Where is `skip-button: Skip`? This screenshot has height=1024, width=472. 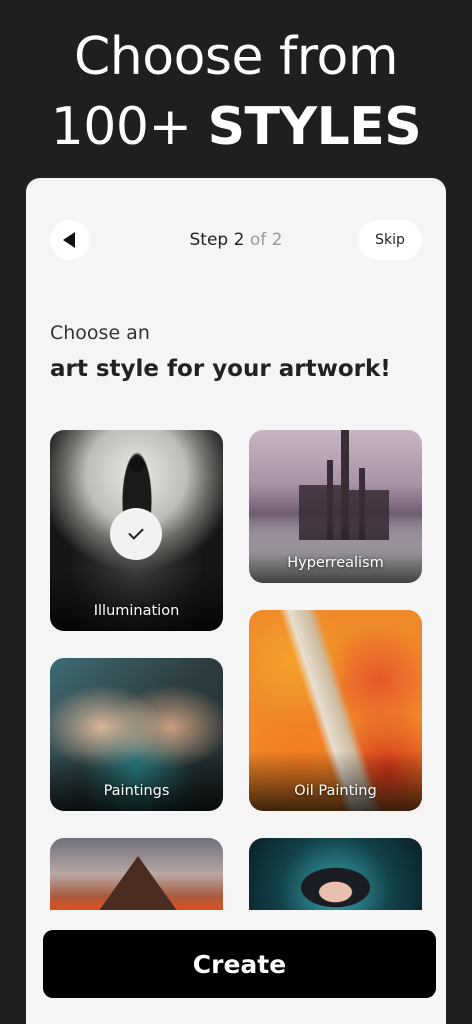
skip-button: Skip is located at coordinates (390, 240).